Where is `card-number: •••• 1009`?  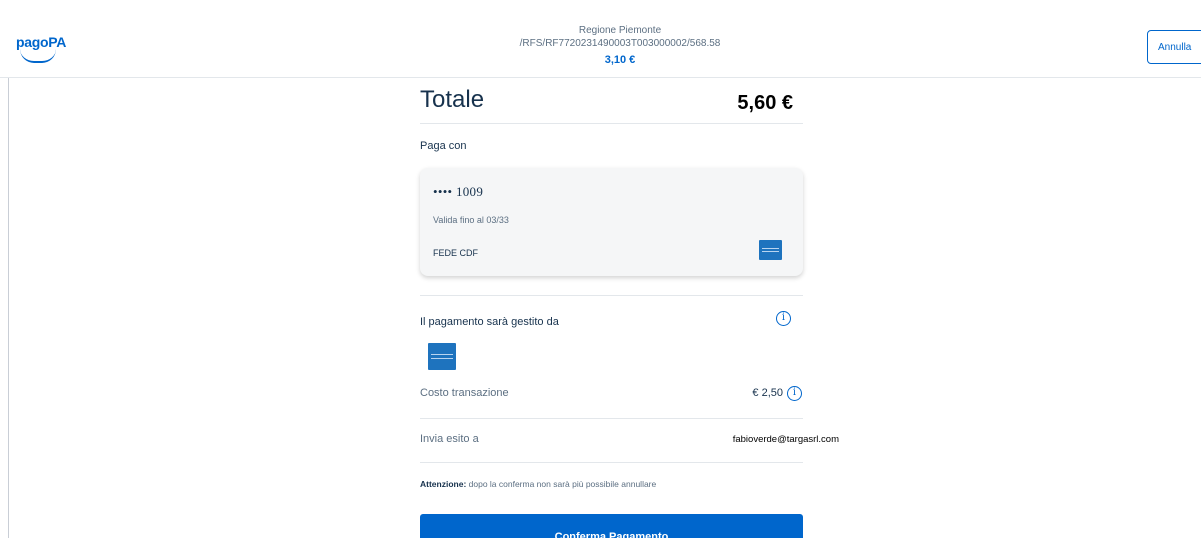
card-number: •••• 1009 is located at coordinates (458, 191).